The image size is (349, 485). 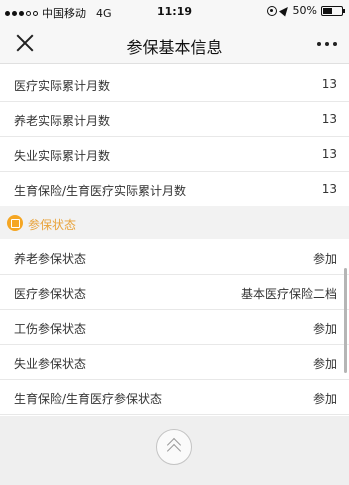 What do you see at coordinates (174, 362) in the screenshot?
I see `list-item: 失业参保状态 参加` at bounding box center [174, 362].